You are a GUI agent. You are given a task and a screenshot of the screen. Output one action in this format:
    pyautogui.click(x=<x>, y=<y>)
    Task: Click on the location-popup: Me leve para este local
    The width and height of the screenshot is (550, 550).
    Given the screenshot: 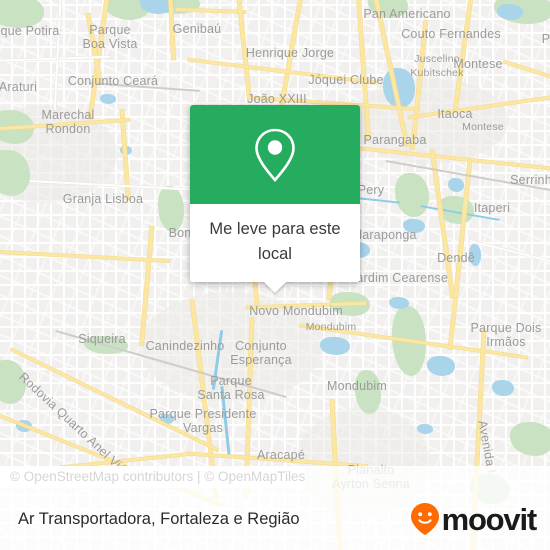 What is the action you would take?
    pyautogui.click(x=275, y=199)
    